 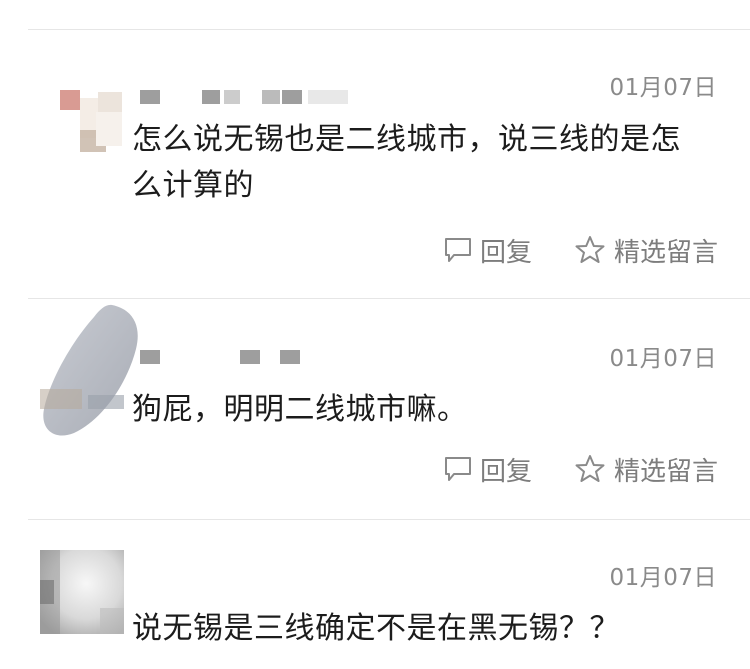 What do you see at coordinates (406, 162) in the screenshot?
I see `comment-text: 怎么说无锡也是二线城市，说三线的是怎么计算的` at bounding box center [406, 162].